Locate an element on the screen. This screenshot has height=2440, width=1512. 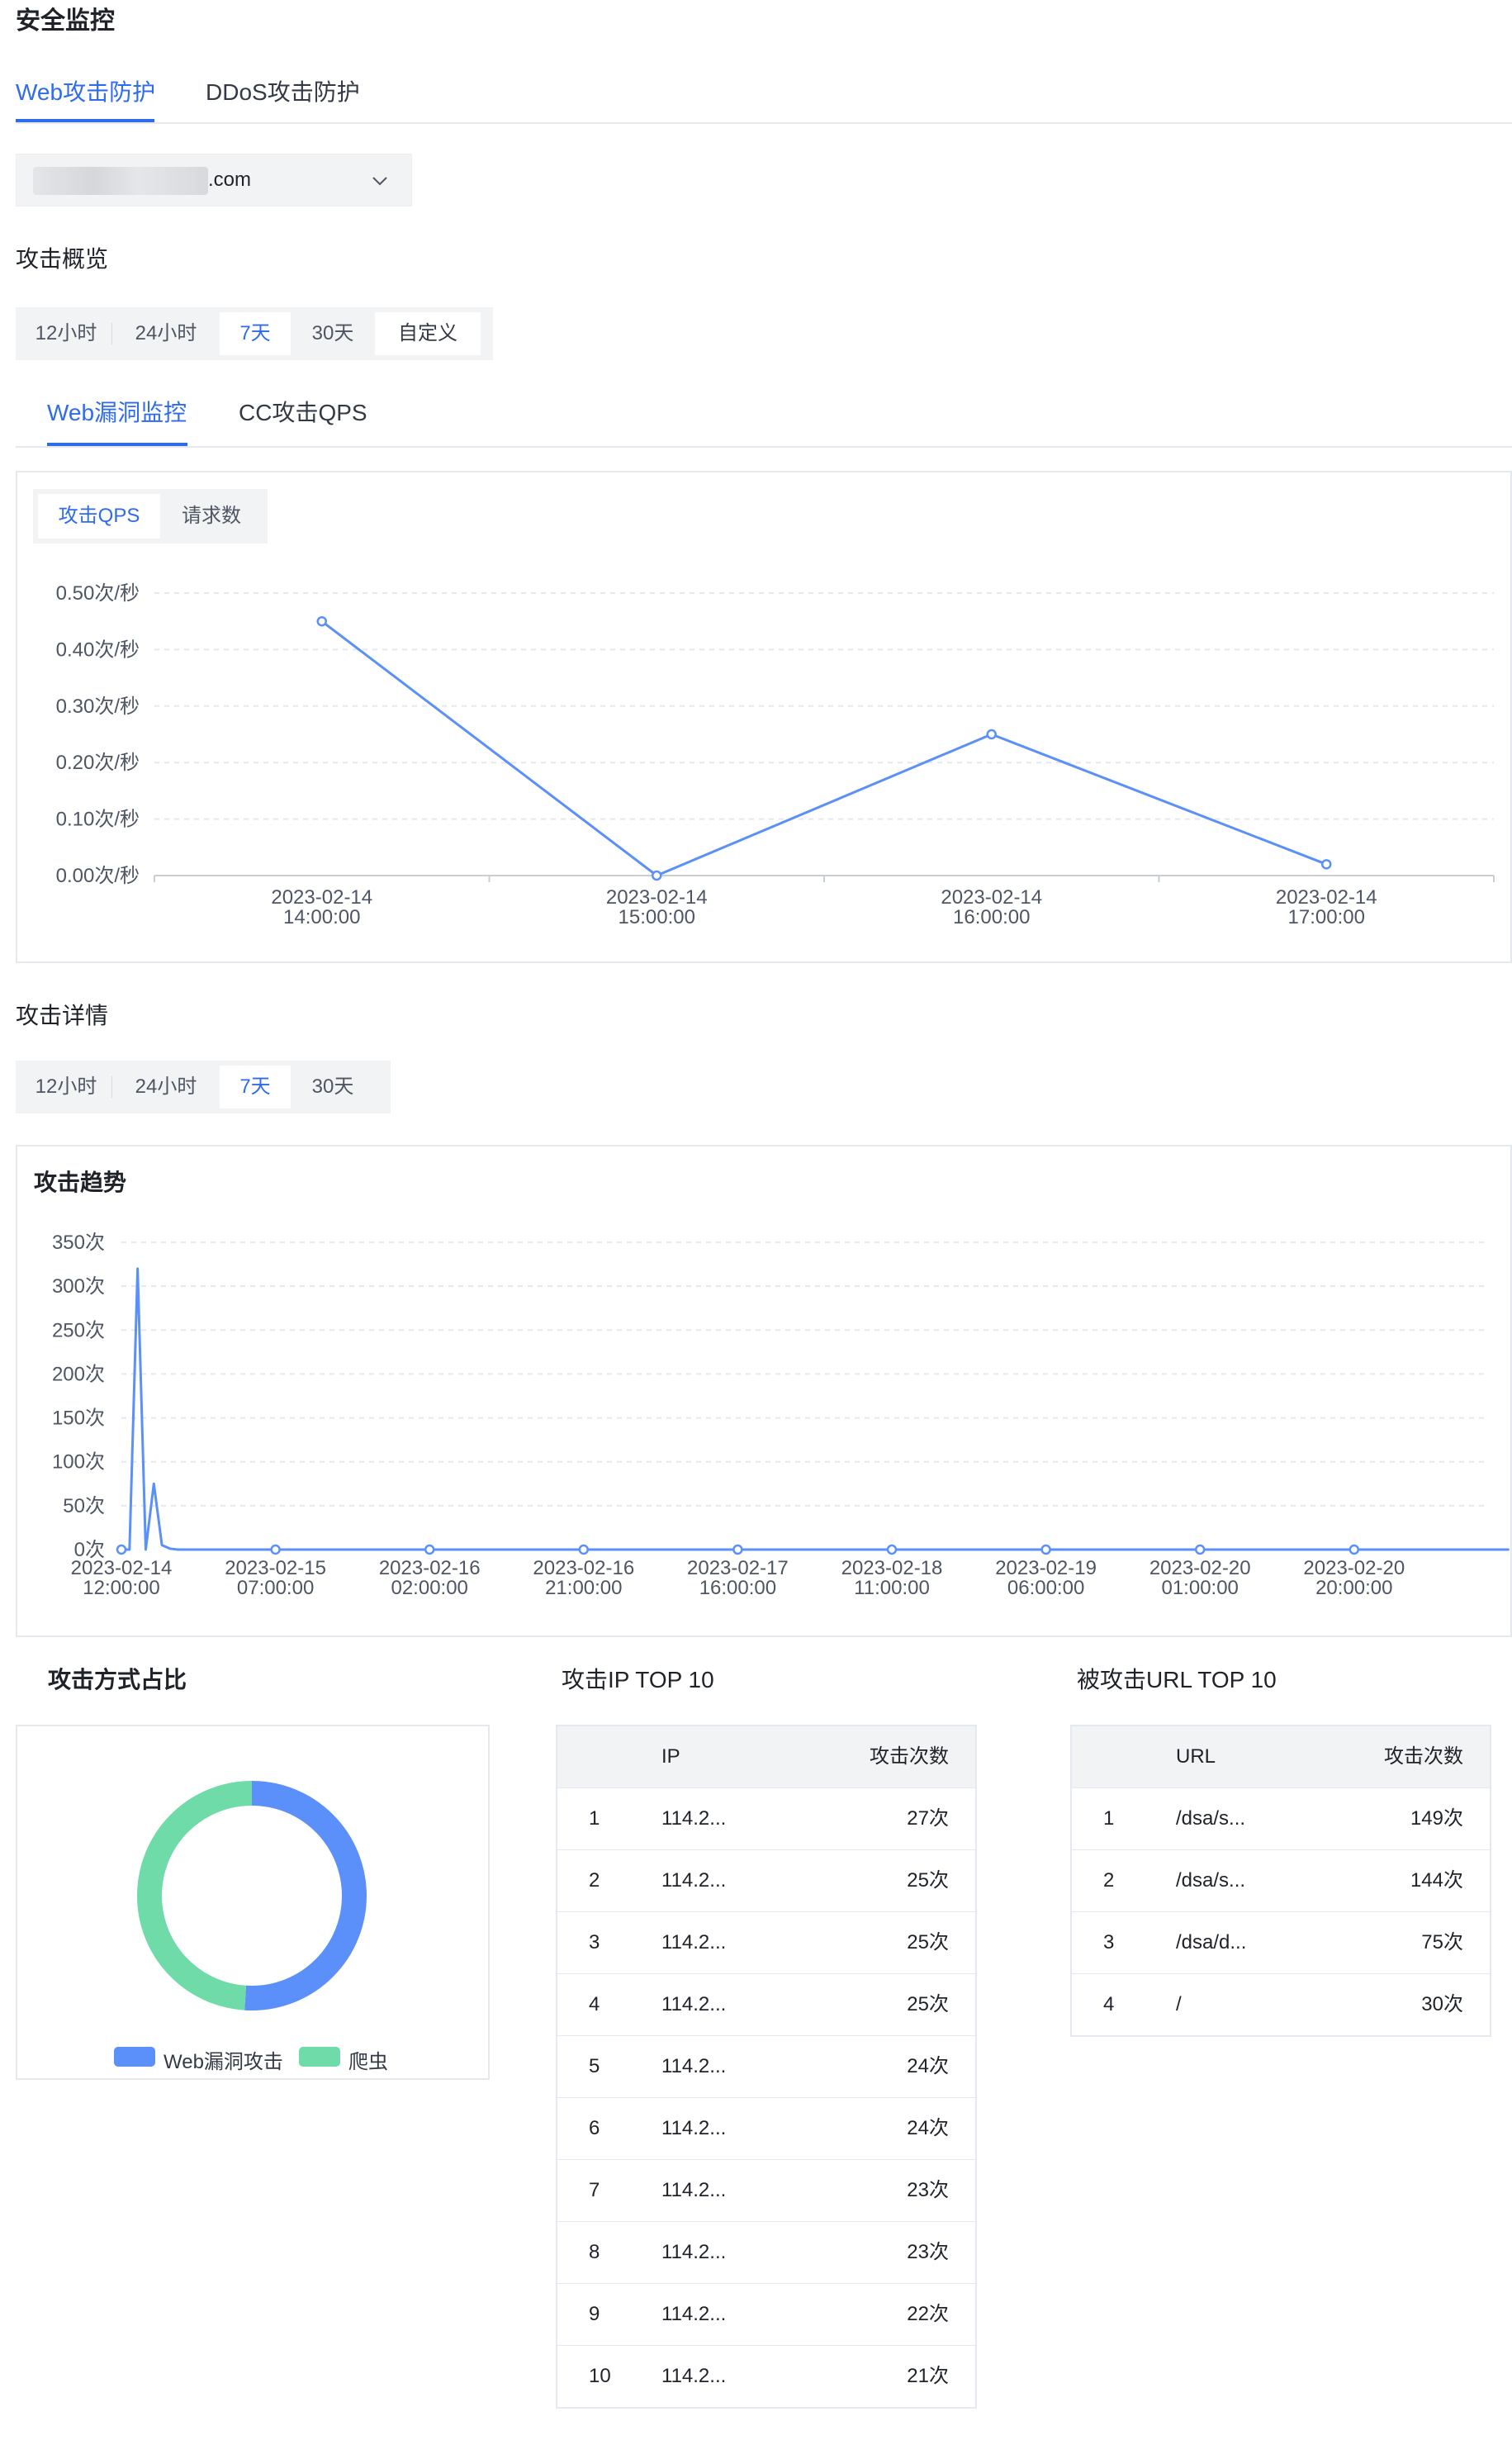
trend-series-line is located at coordinates (815, 1409).